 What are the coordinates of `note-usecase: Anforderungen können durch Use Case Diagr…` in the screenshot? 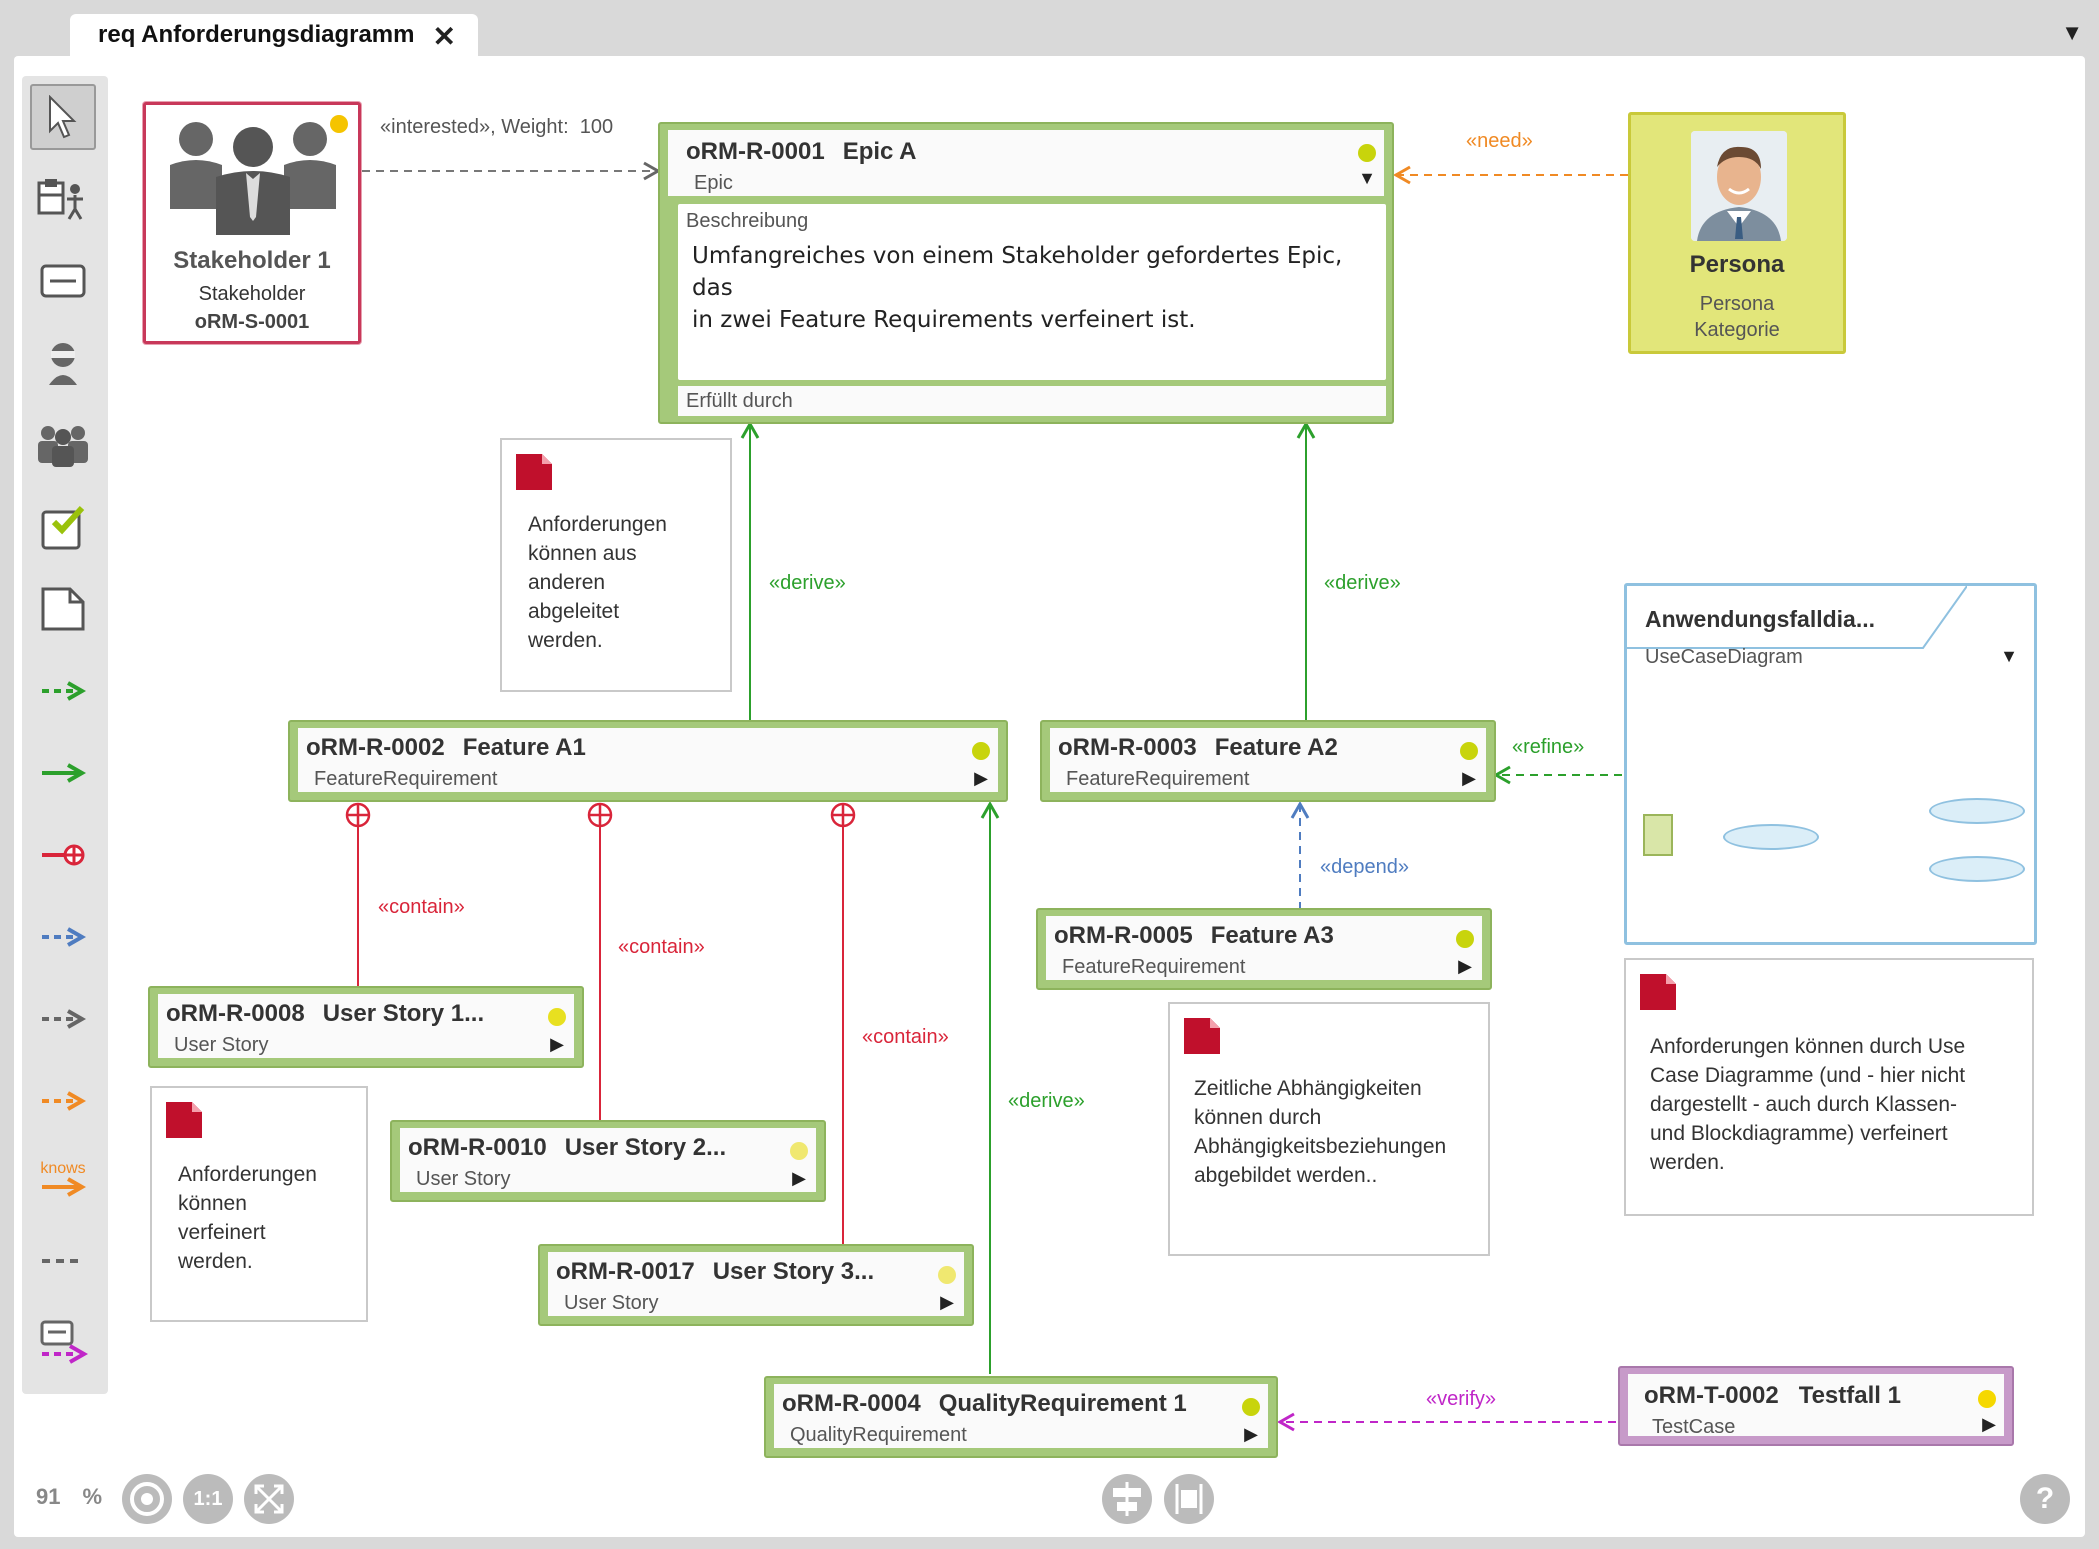 It's located at (1829, 1087).